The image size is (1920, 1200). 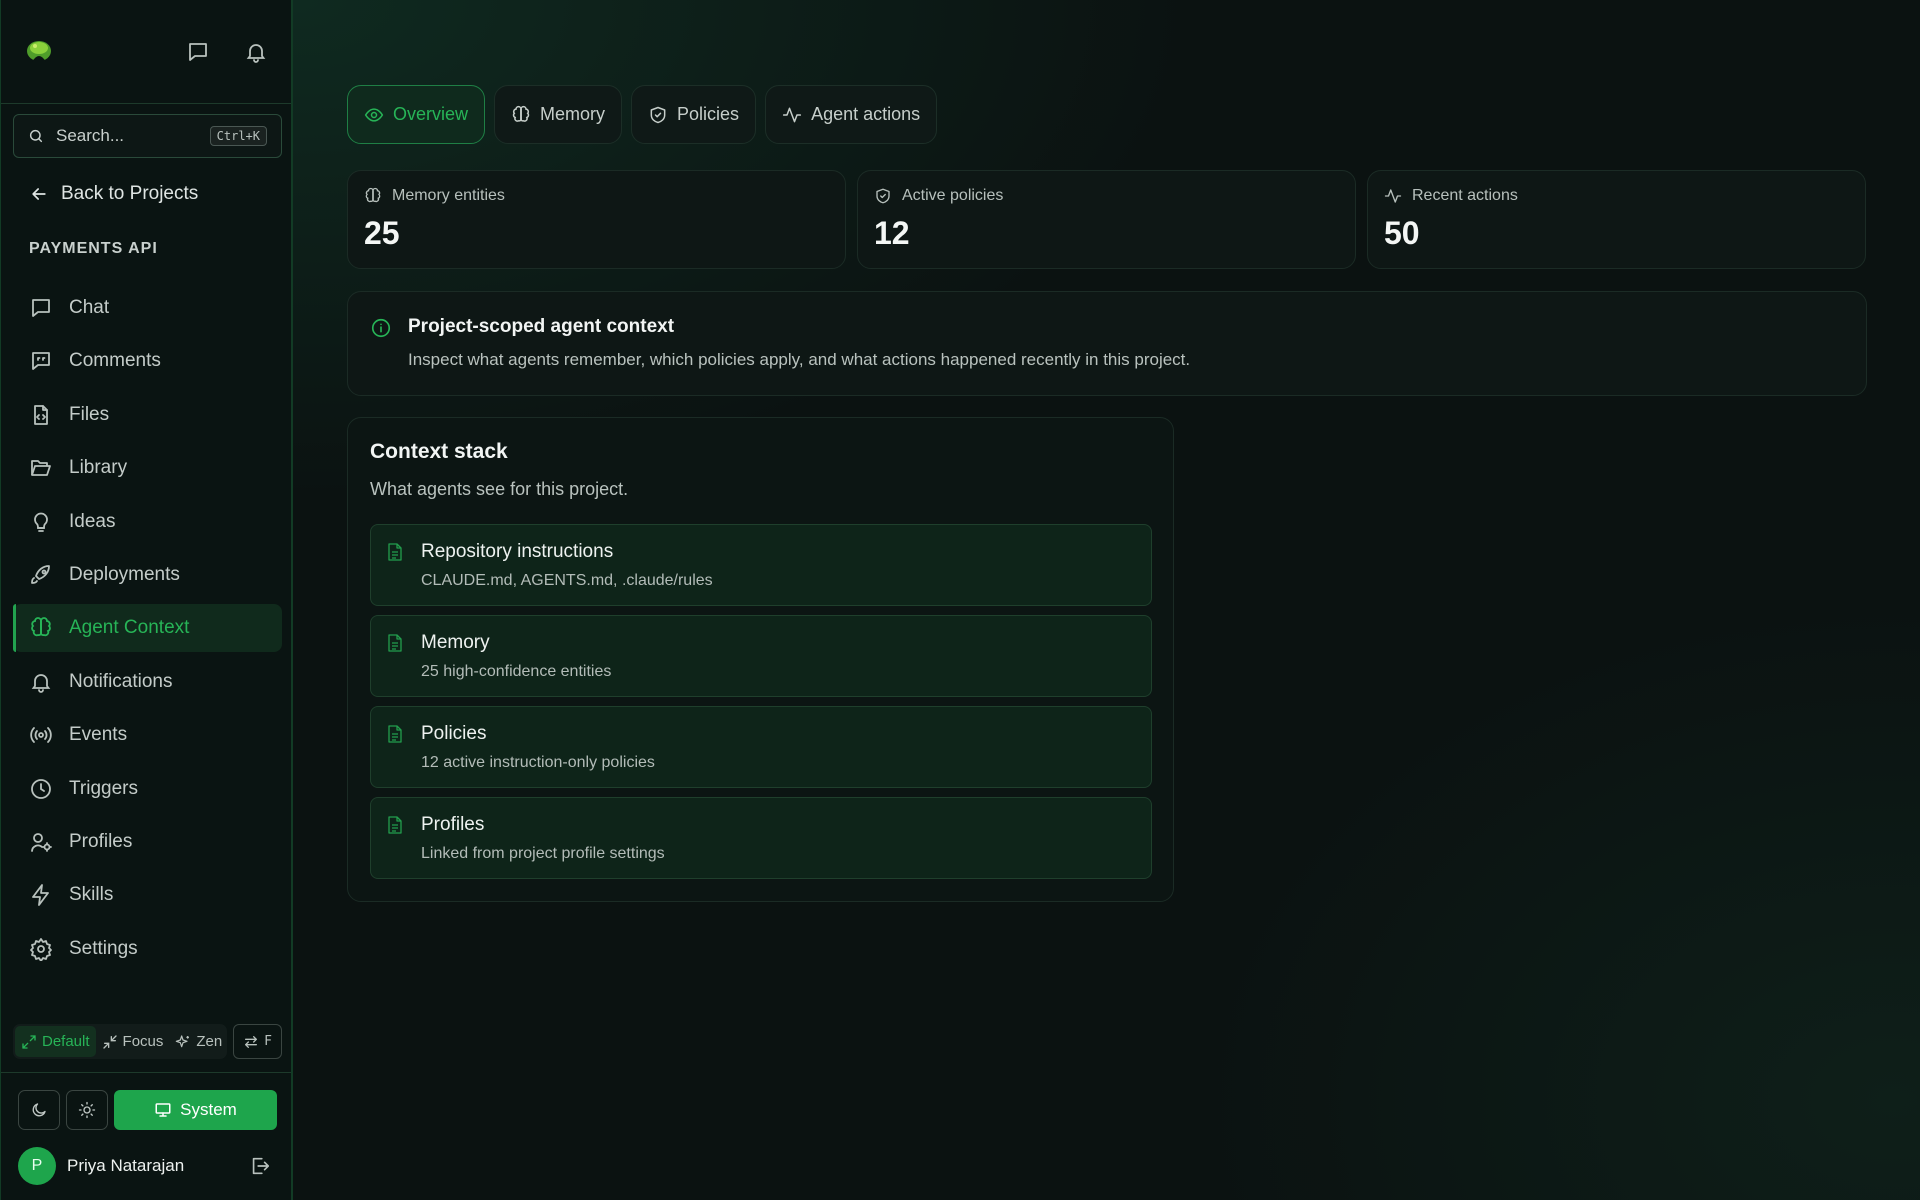 What do you see at coordinates (147, 468) in the screenshot?
I see `sidebar-item-library: Library` at bounding box center [147, 468].